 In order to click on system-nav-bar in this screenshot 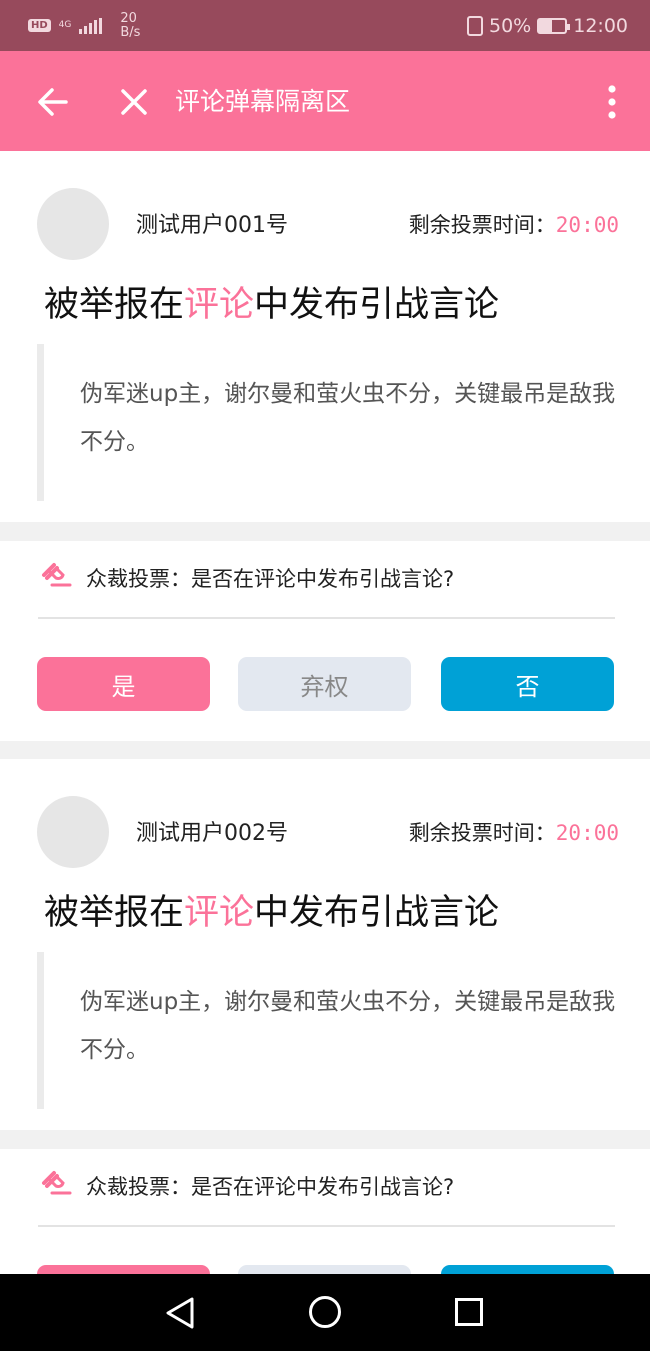, I will do `click(325, 1312)`.